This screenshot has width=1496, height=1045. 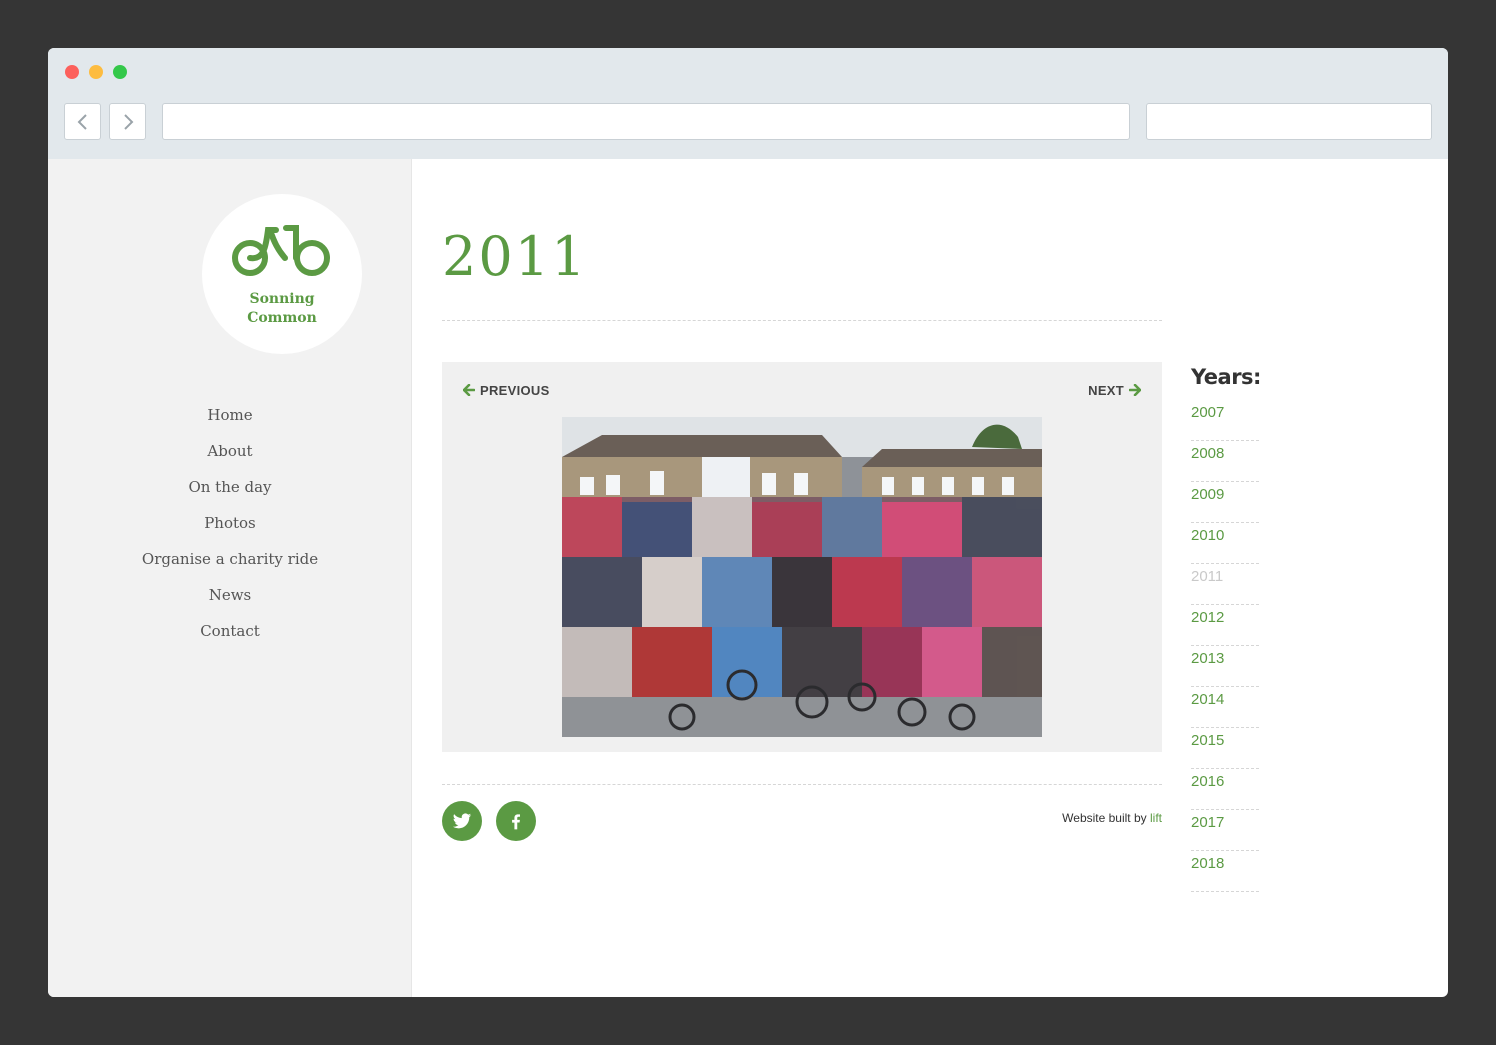 I want to click on facebook-button, so click(x=516, y=821).